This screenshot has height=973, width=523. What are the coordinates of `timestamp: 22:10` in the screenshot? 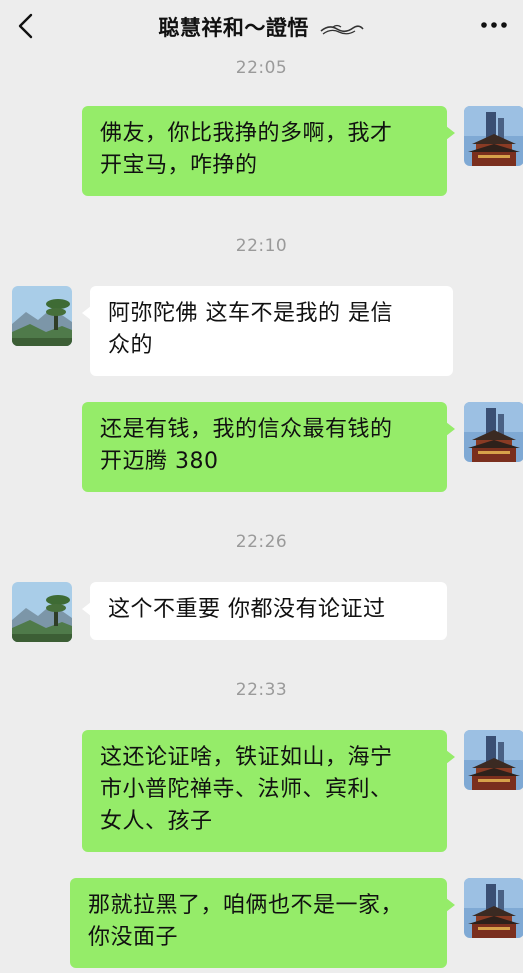 It's located at (261, 246).